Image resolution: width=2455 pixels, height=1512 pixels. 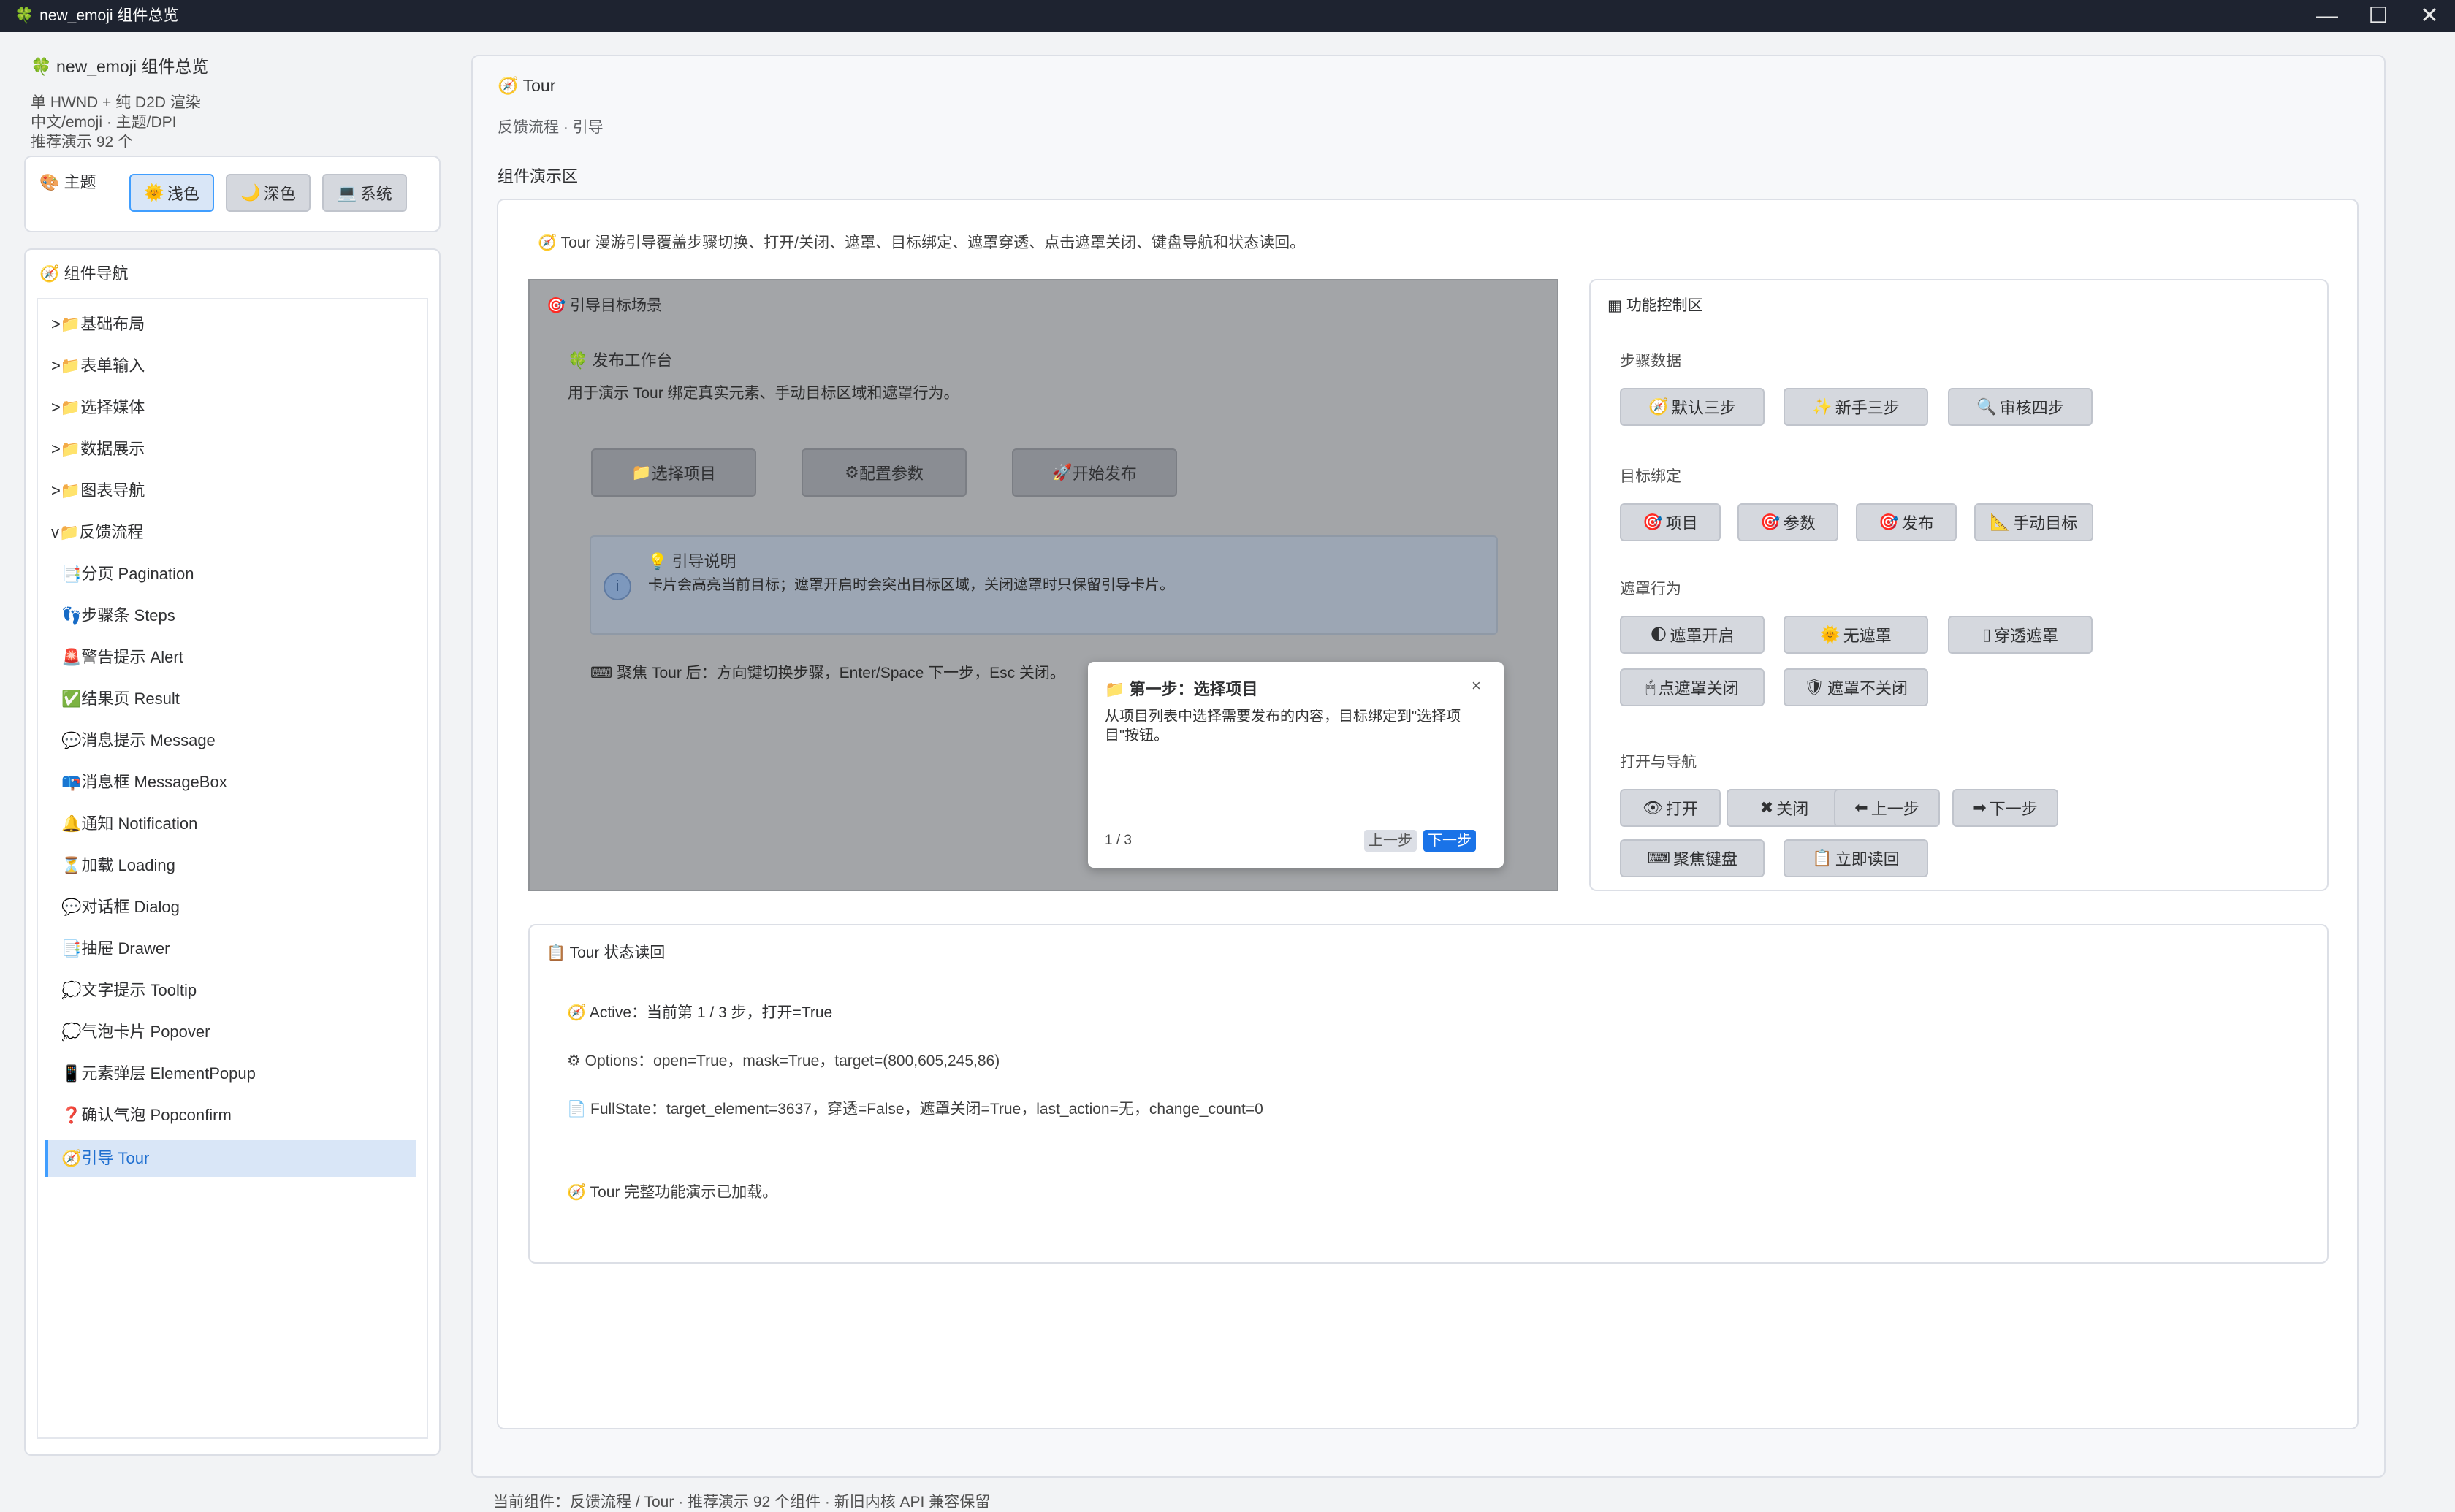 I want to click on no-mask-button: 🌞 无遮罩, so click(x=1856, y=635).